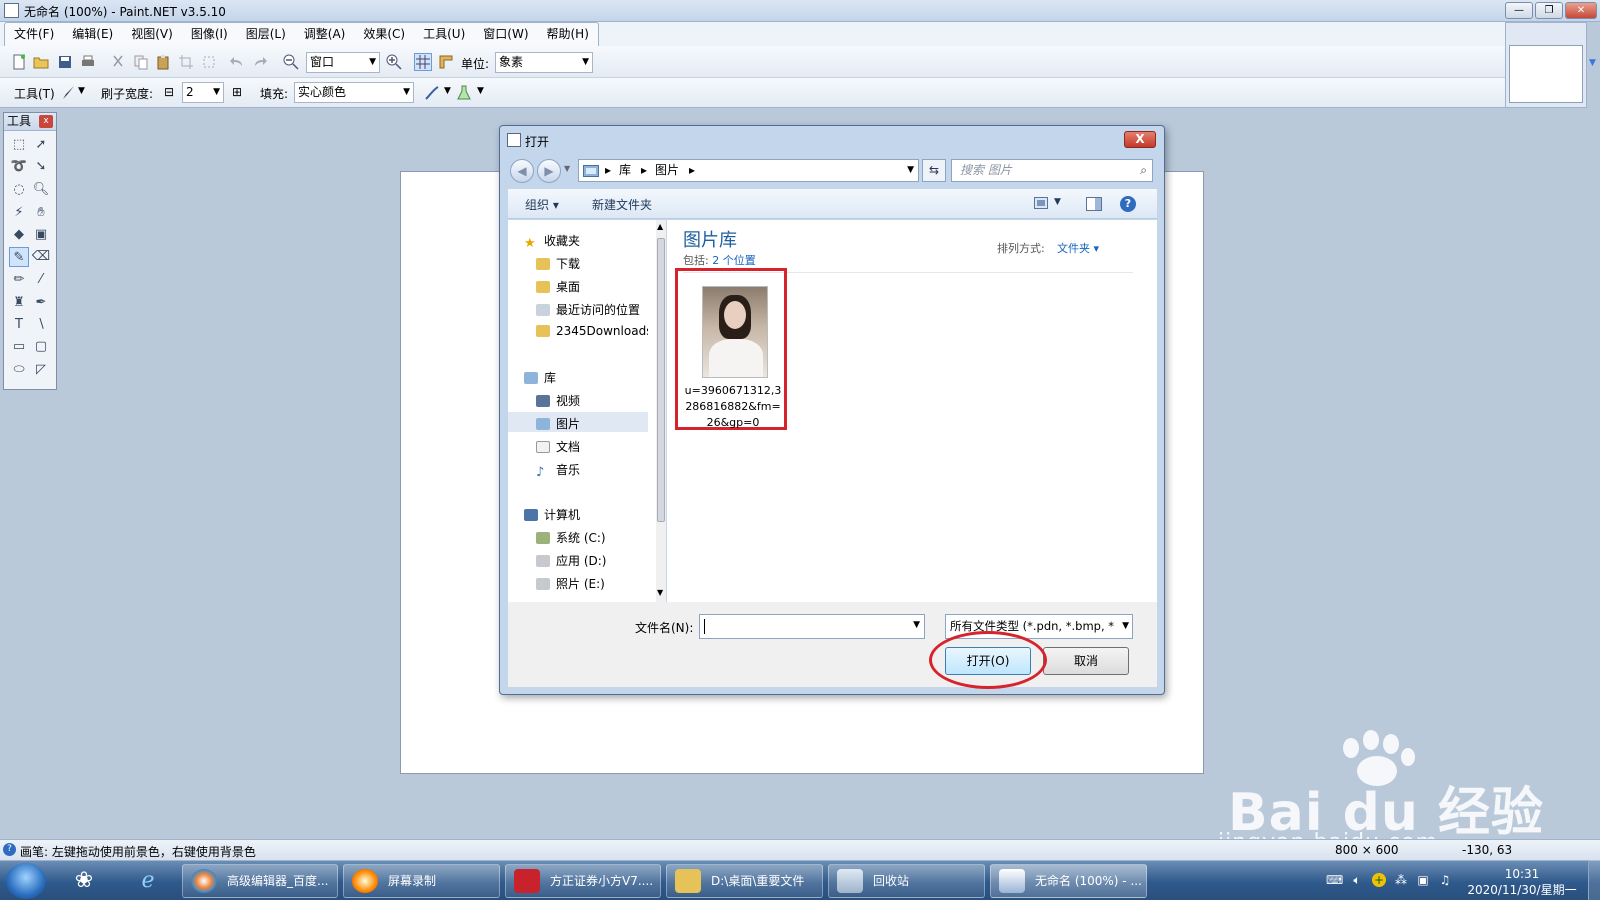  Describe the element at coordinates (558, 286) in the screenshot. I see `nav-item-desktop: 桌面` at that location.